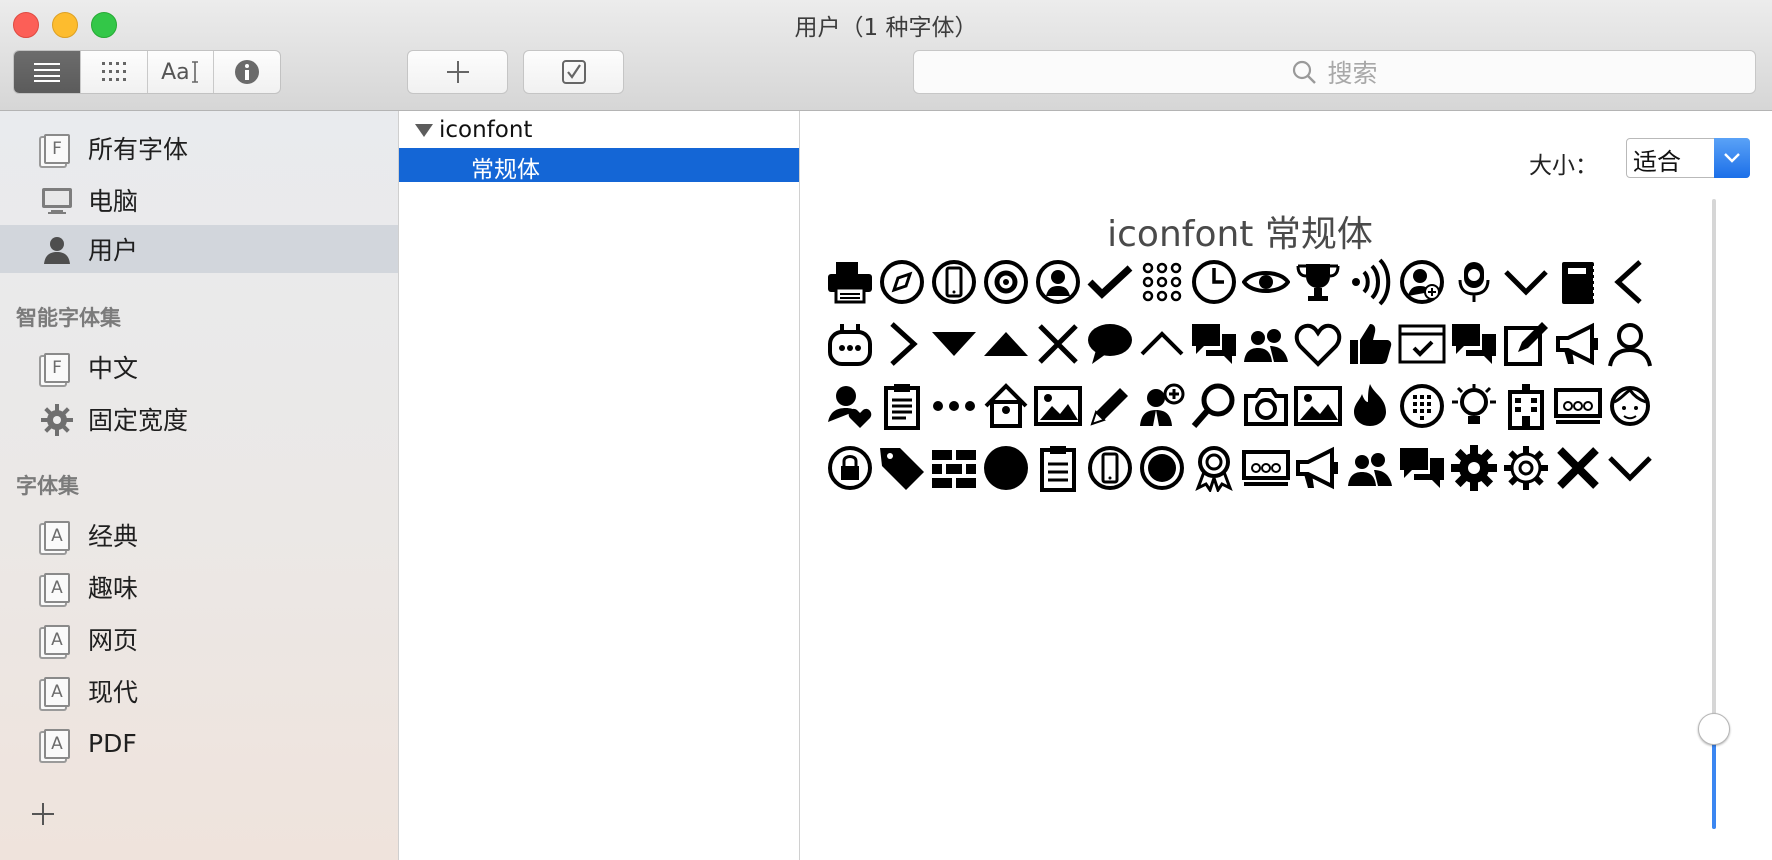 The image size is (1772, 860). I want to click on notebook-icon, so click(1578, 282).